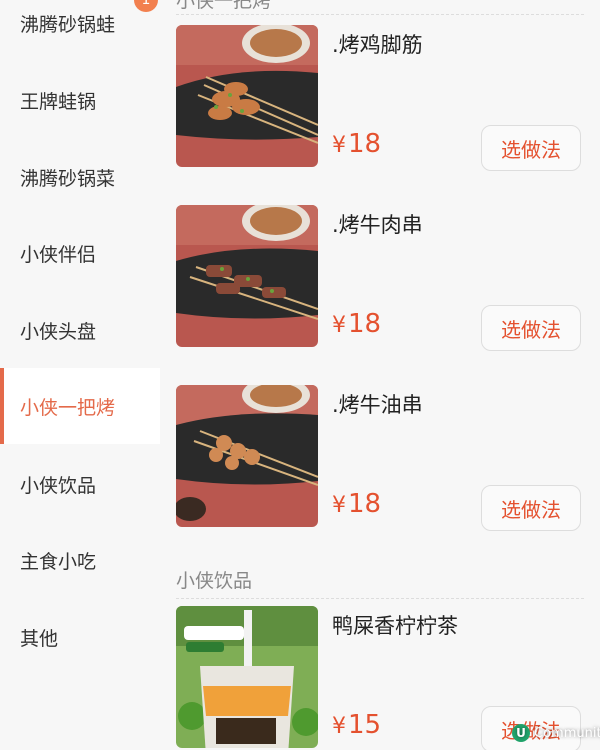 The image size is (600, 750). What do you see at coordinates (377, 405) in the screenshot?
I see `product-name: .烤牛油串` at bounding box center [377, 405].